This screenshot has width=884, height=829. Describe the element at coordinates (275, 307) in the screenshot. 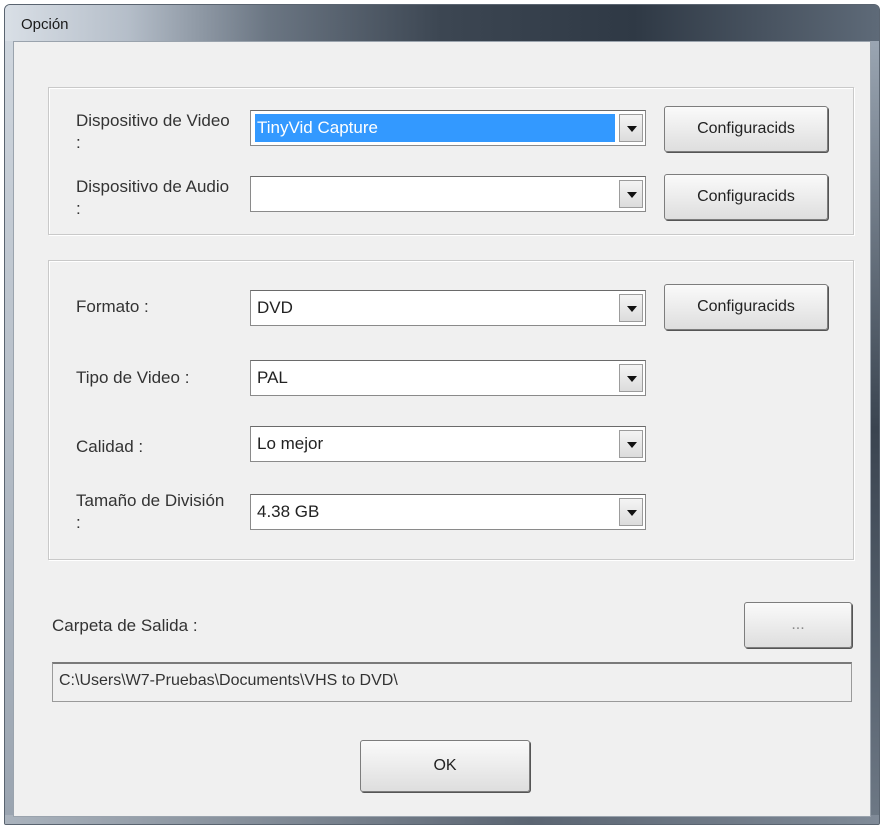

I see `format-value: DVD` at that location.